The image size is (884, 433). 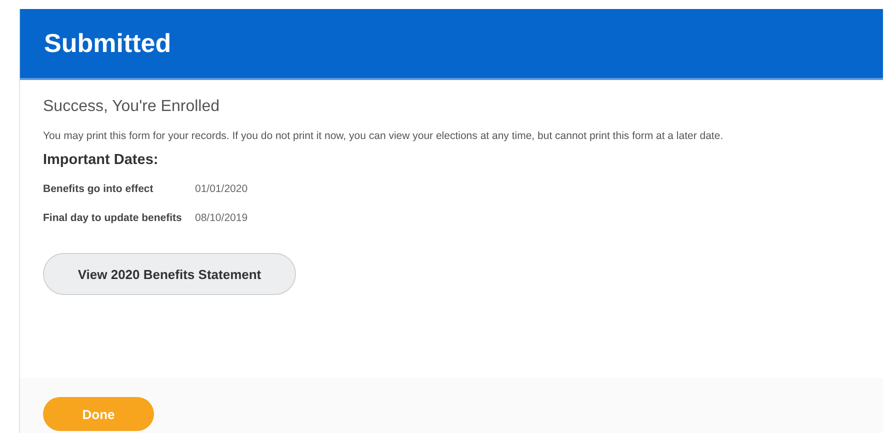 What do you see at coordinates (113, 218) in the screenshot?
I see `date-label: Final day to update benefits` at bounding box center [113, 218].